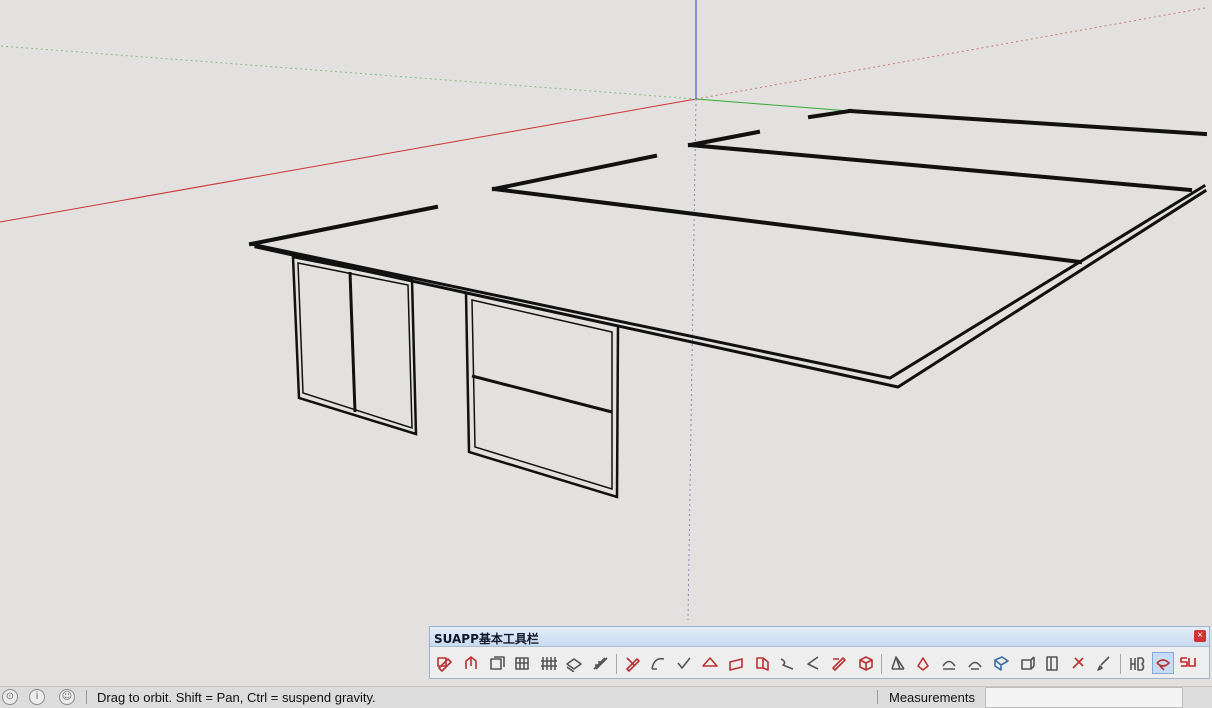  What do you see at coordinates (865, 663) in the screenshot?
I see `cube-icon` at bounding box center [865, 663].